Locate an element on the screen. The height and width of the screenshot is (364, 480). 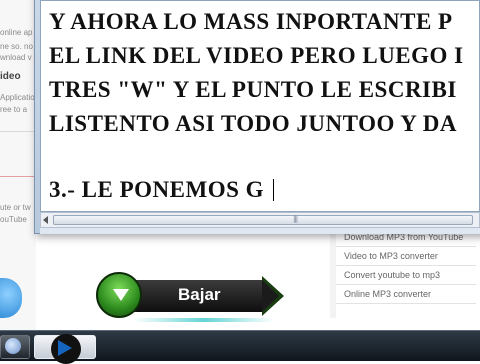
horizontal-scrollbar: ||| is located at coordinates (260, 220).